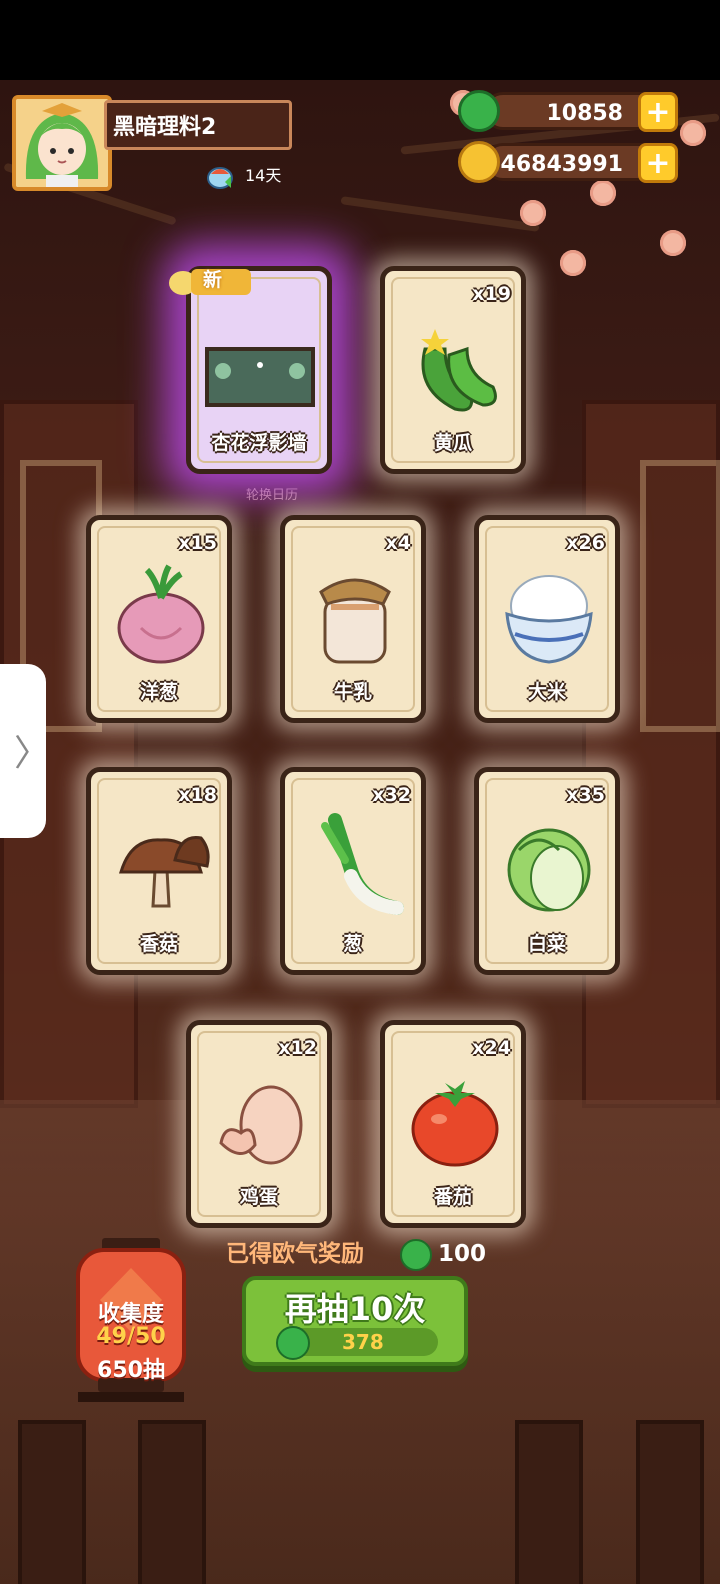 The width and height of the screenshot is (720, 1584). What do you see at coordinates (259, 443) in the screenshot?
I see `card-label: 杏花浮影墙` at bounding box center [259, 443].